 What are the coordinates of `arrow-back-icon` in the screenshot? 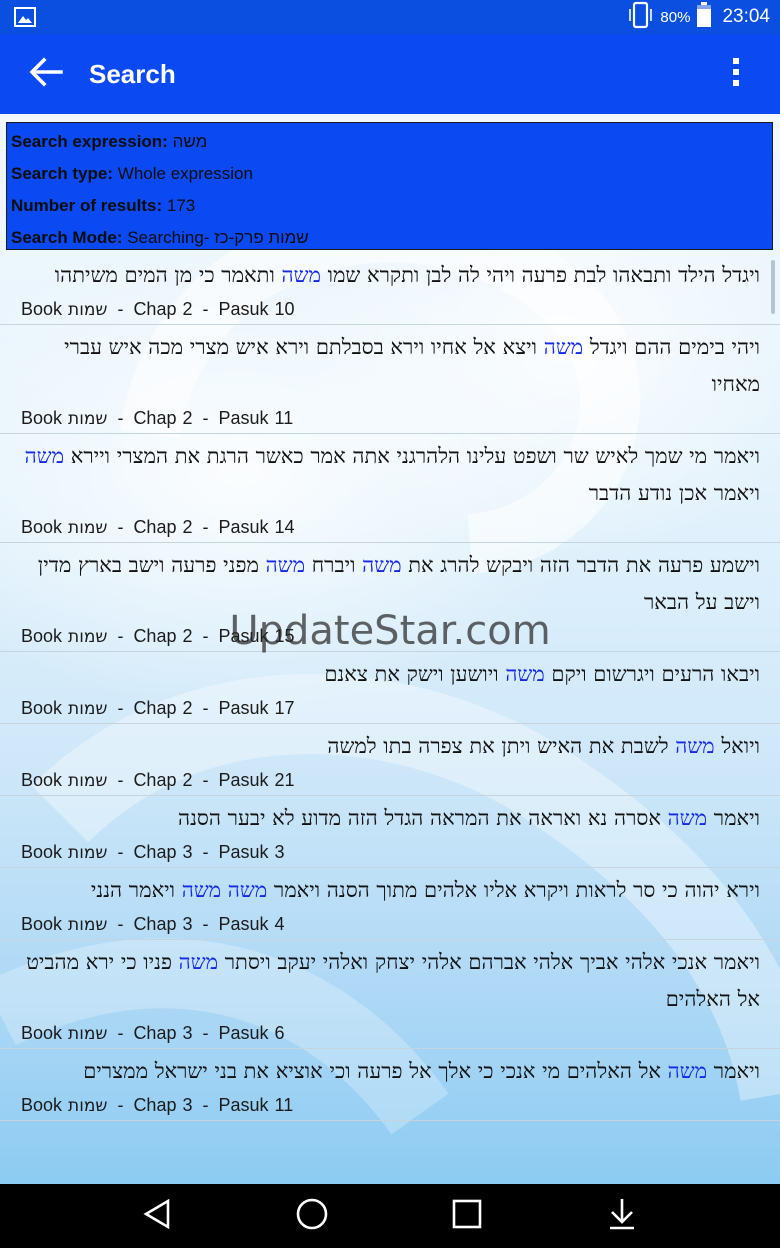 It's located at (46, 74).